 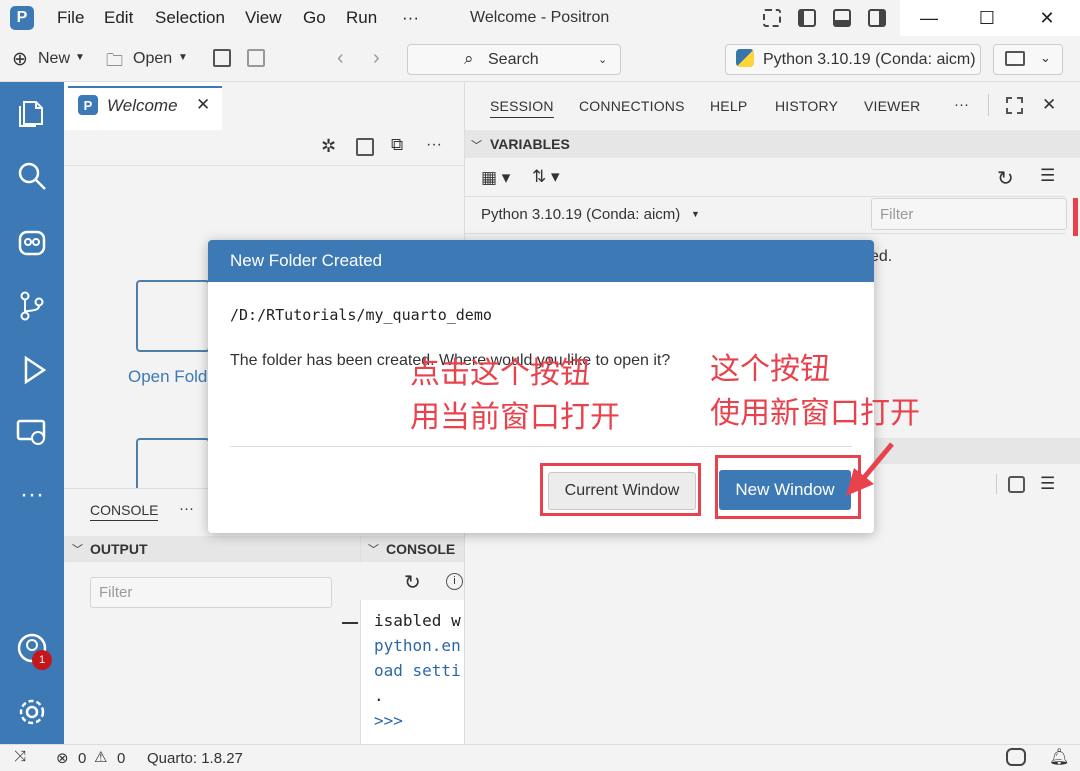 What do you see at coordinates (124, 511) in the screenshot?
I see `tab-console: CONSOLE` at bounding box center [124, 511].